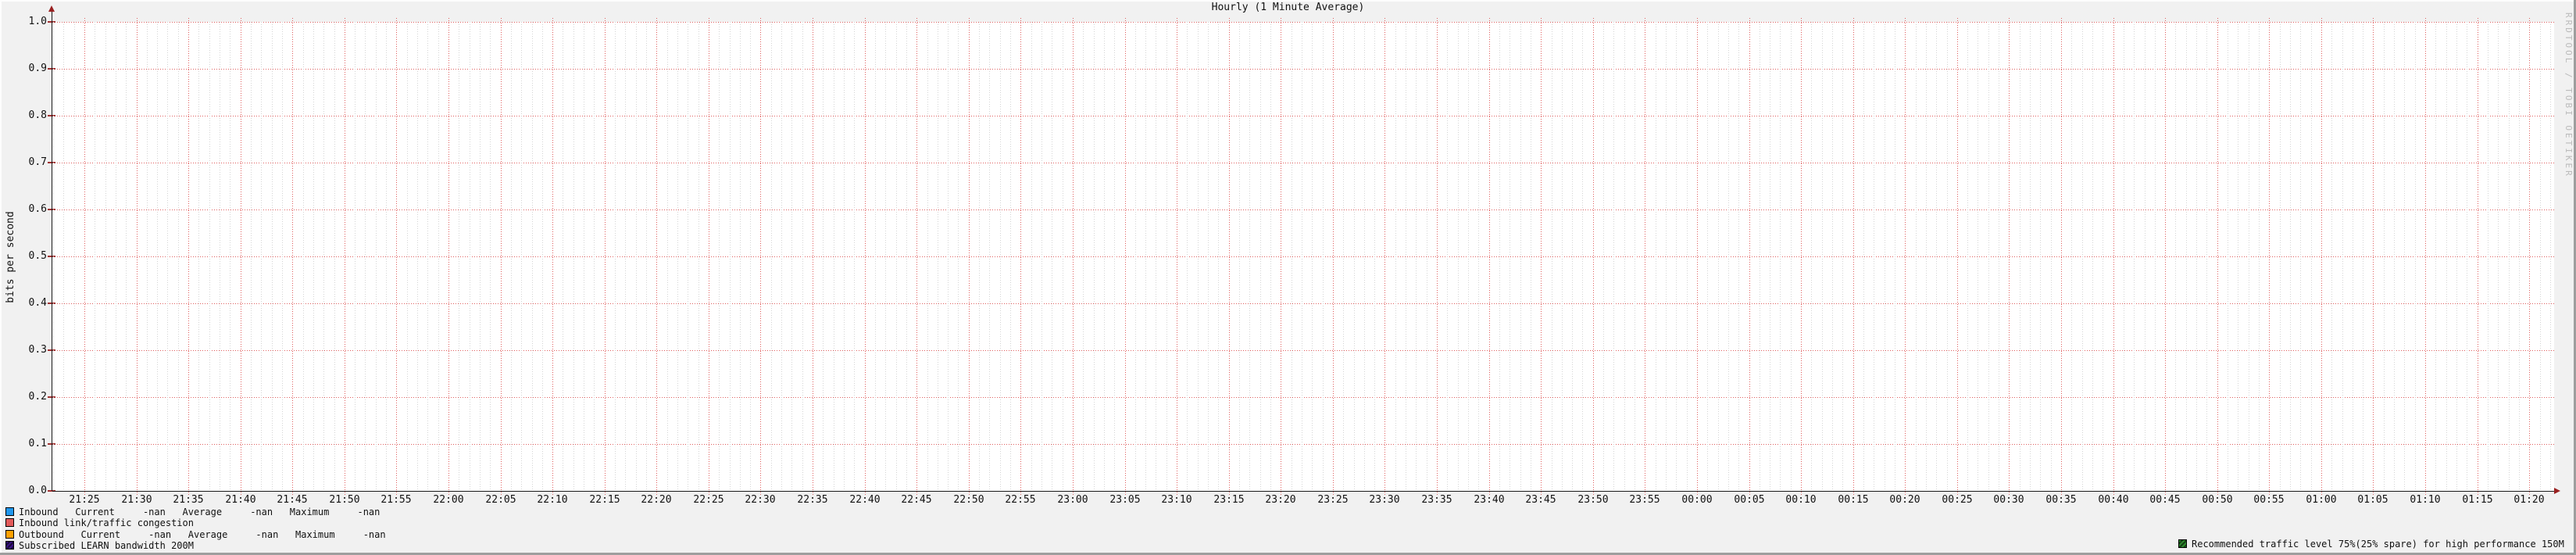 The height and width of the screenshot is (555, 2576). Describe the element at coordinates (1437, 500) in the screenshot. I see `x-tick-label: 23:35` at that location.